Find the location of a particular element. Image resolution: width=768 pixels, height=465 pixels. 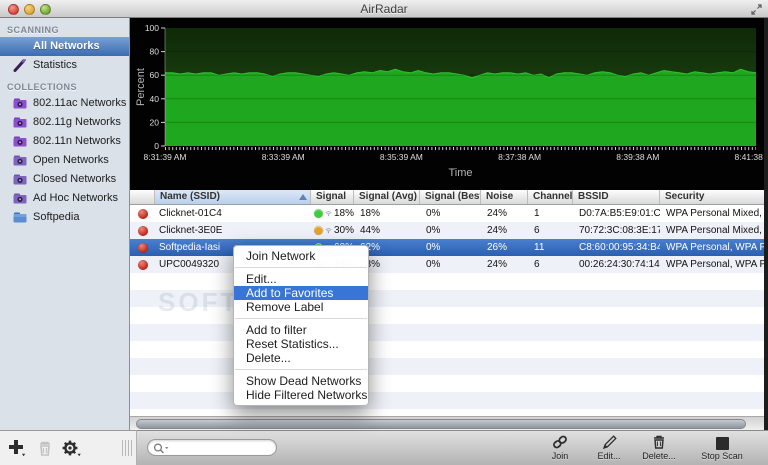

column-header-noise: Noise is located at coordinates (504, 197).